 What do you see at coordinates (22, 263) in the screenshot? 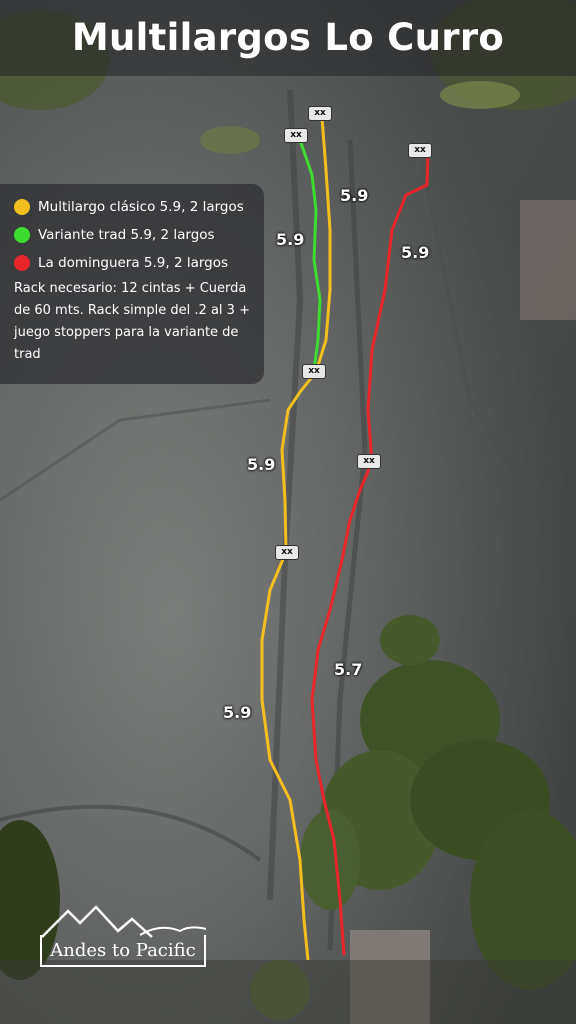
I see `red-dot-icon` at bounding box center [22, 263].